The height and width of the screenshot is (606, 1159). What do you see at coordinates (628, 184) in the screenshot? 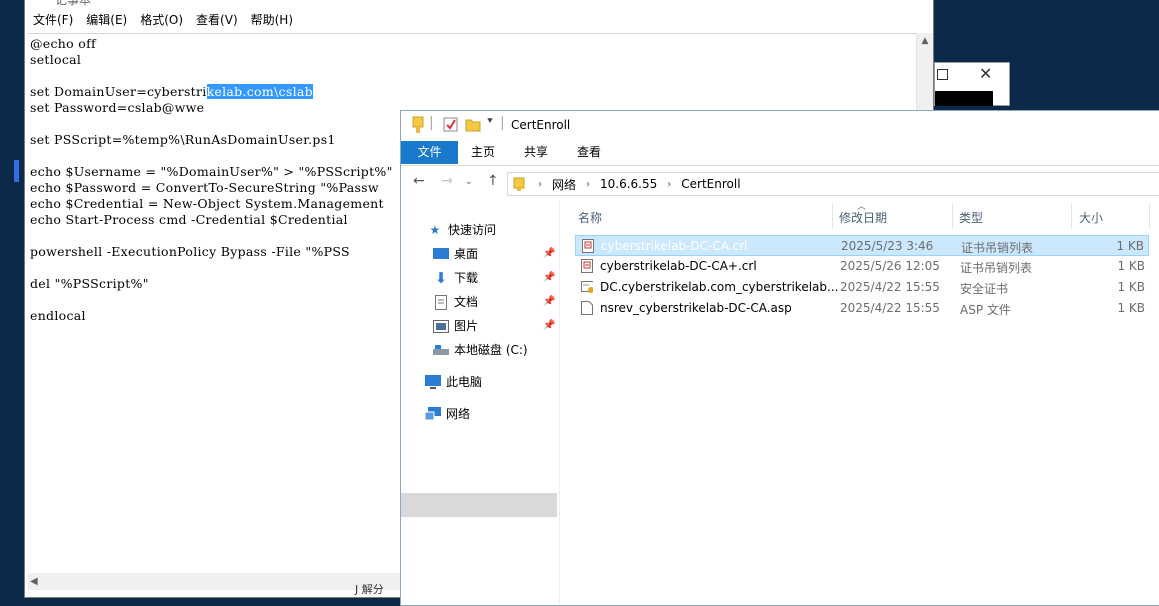
I see `breadcrumb-host: 10.6.6.55` at bounding box center [628, 184].